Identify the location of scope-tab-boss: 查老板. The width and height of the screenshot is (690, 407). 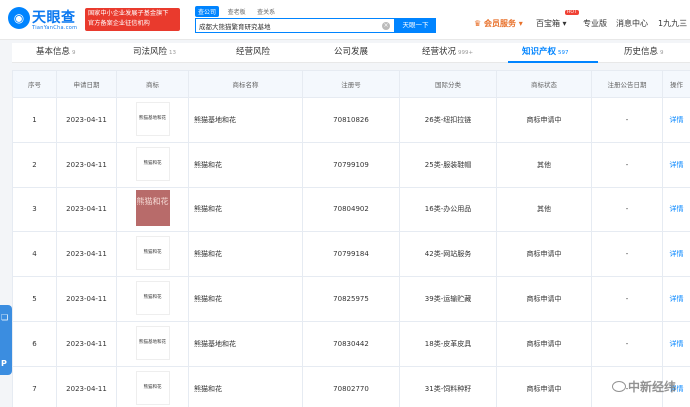
(237, 11).